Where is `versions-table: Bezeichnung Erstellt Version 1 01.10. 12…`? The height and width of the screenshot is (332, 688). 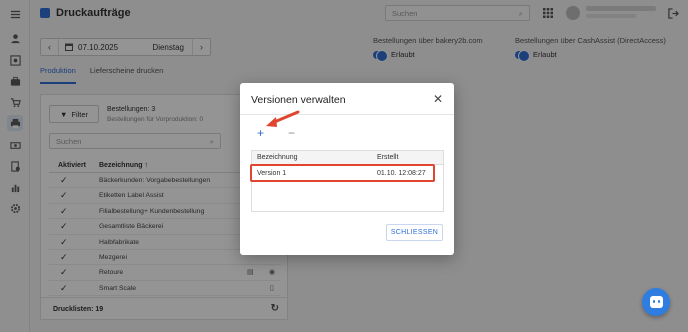 versions-table: Bezeichnung Erstellt Version 1 01.10. 12… is located at coordinates (347, 181).